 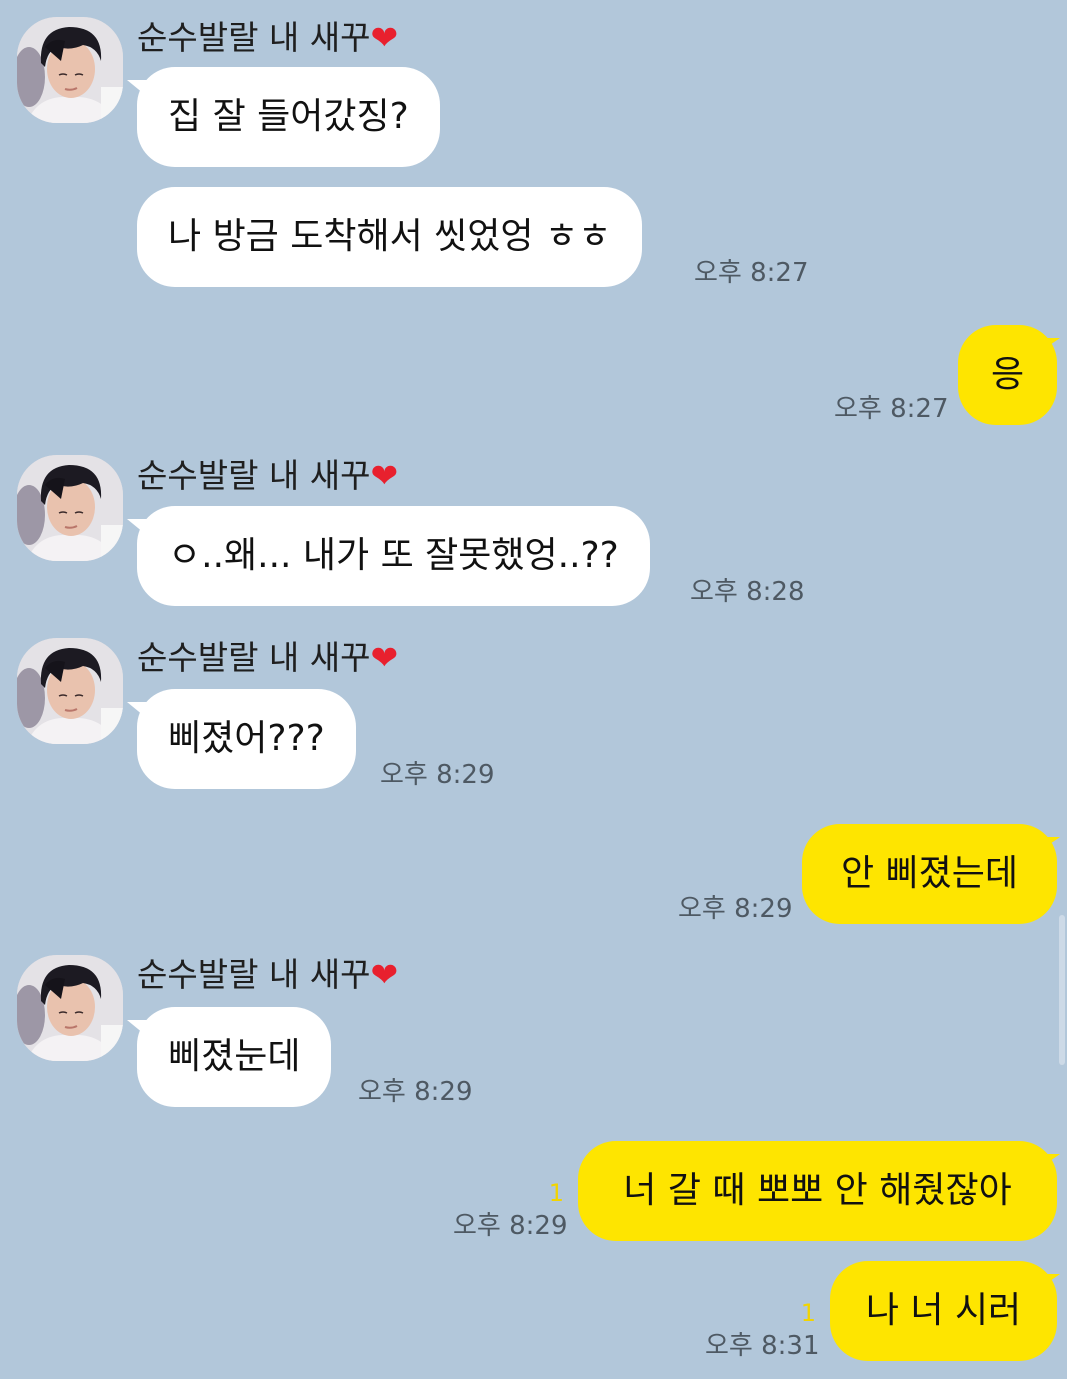 What do you see at coordinates (747, 592) in the screenshot?
I see `message-timestamp: 오후 8:28` at bounding box center [747, 592].